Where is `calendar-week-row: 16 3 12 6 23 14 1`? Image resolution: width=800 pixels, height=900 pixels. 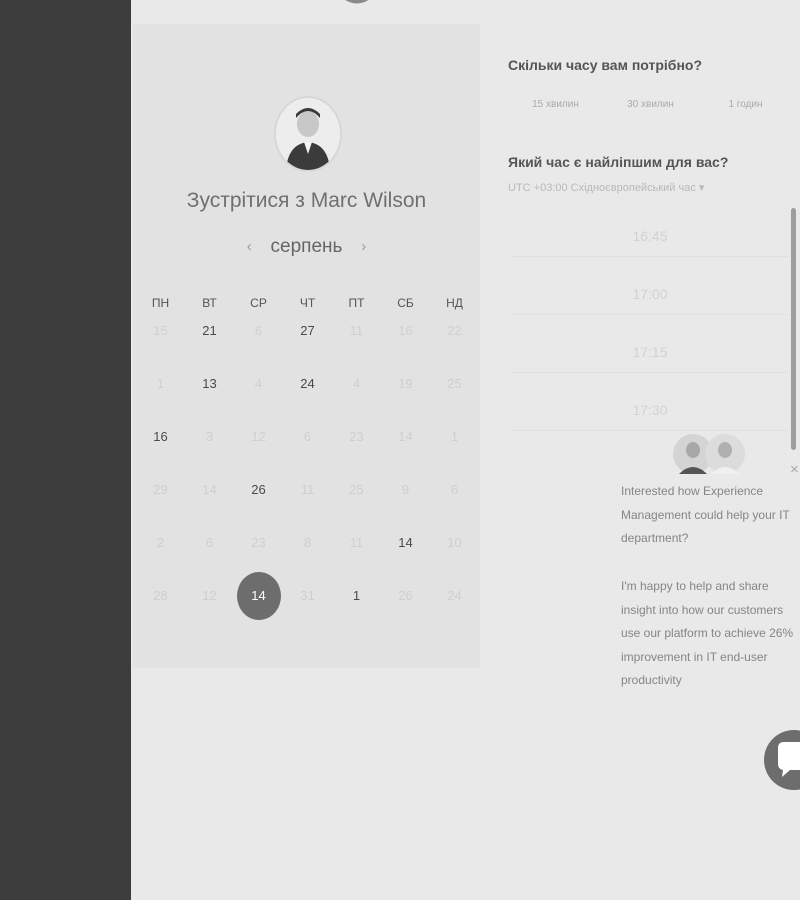
calendar-week-row: 16 3 12 6 23 14 1 is located at coordinates (307, 436).